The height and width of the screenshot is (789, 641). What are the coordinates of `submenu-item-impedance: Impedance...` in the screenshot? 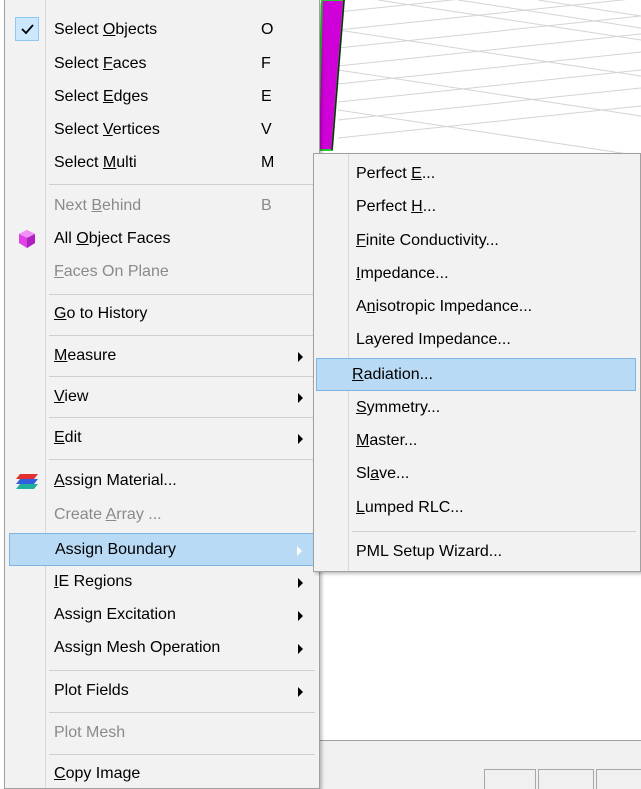 It's located at (477, 274).